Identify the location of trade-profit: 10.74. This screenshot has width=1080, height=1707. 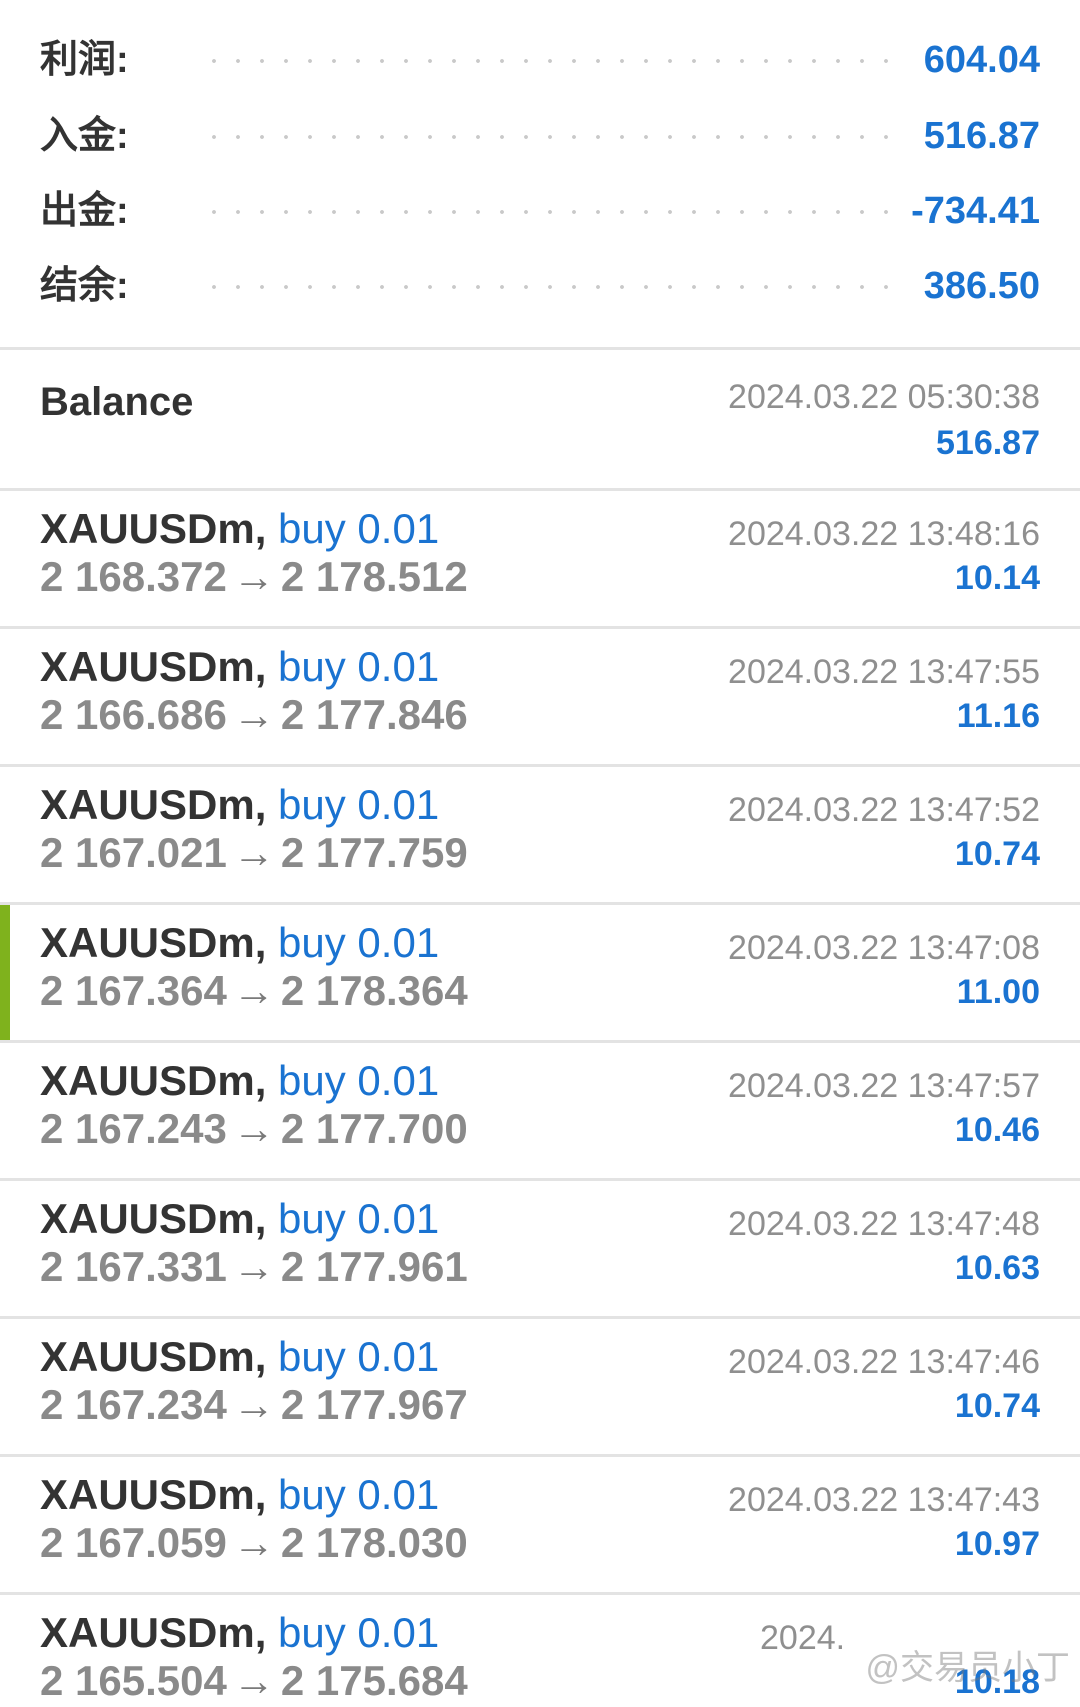
(997, 1406).